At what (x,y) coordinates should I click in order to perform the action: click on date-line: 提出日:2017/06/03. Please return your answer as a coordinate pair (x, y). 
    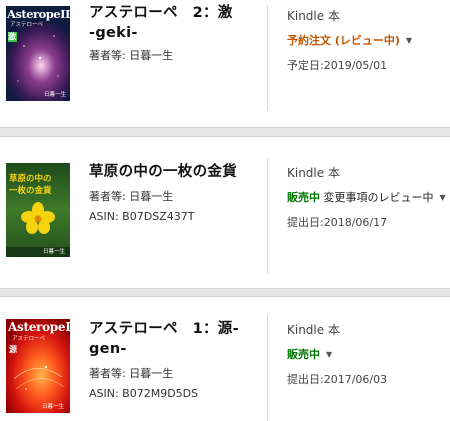
    Looking at the image, I should click on (367, 379).